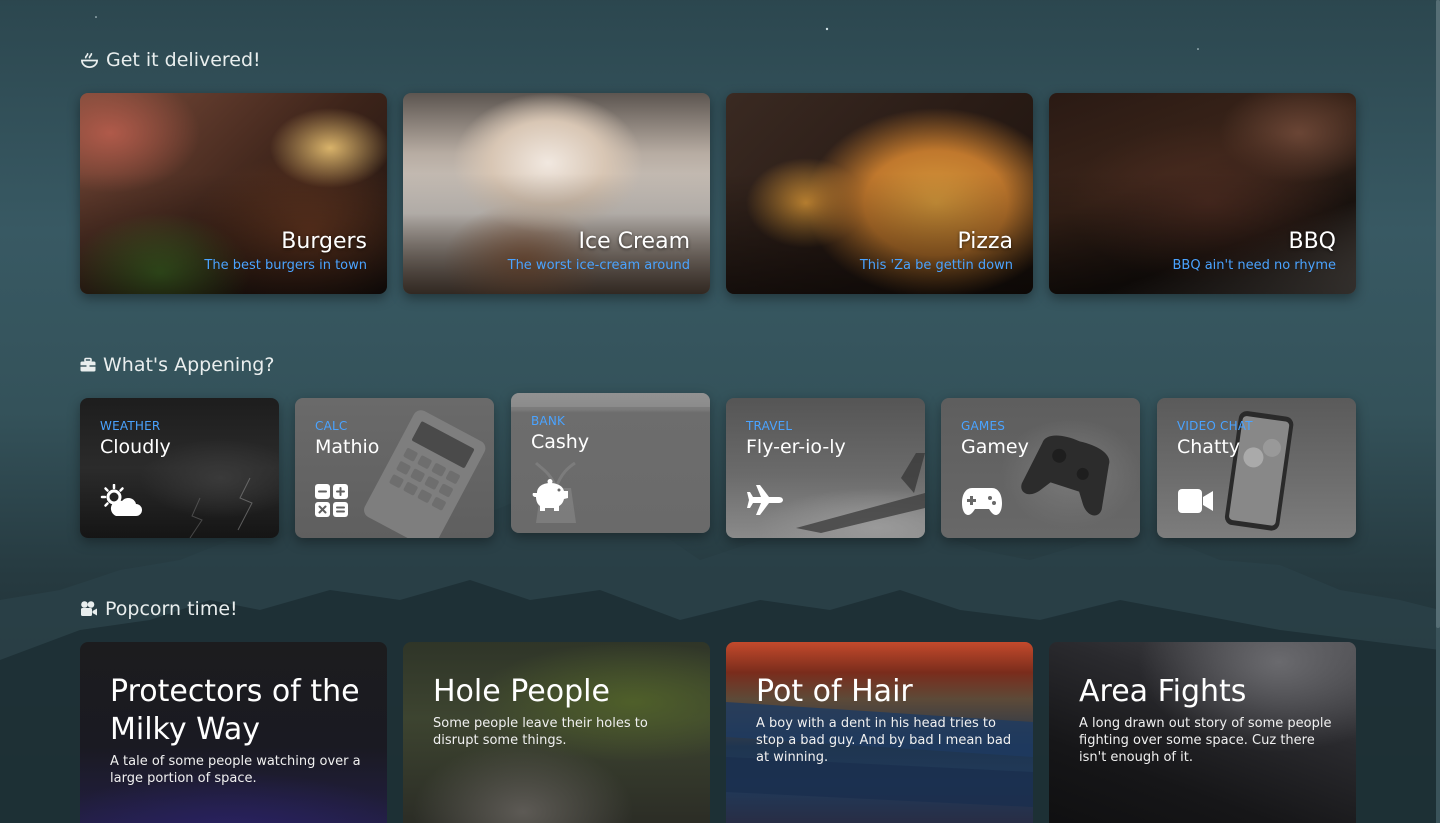  What do you see at coordinates (1312, 241) in the screenshot?
I see `food-title: BBQ` at bounding box center [1312, 241].